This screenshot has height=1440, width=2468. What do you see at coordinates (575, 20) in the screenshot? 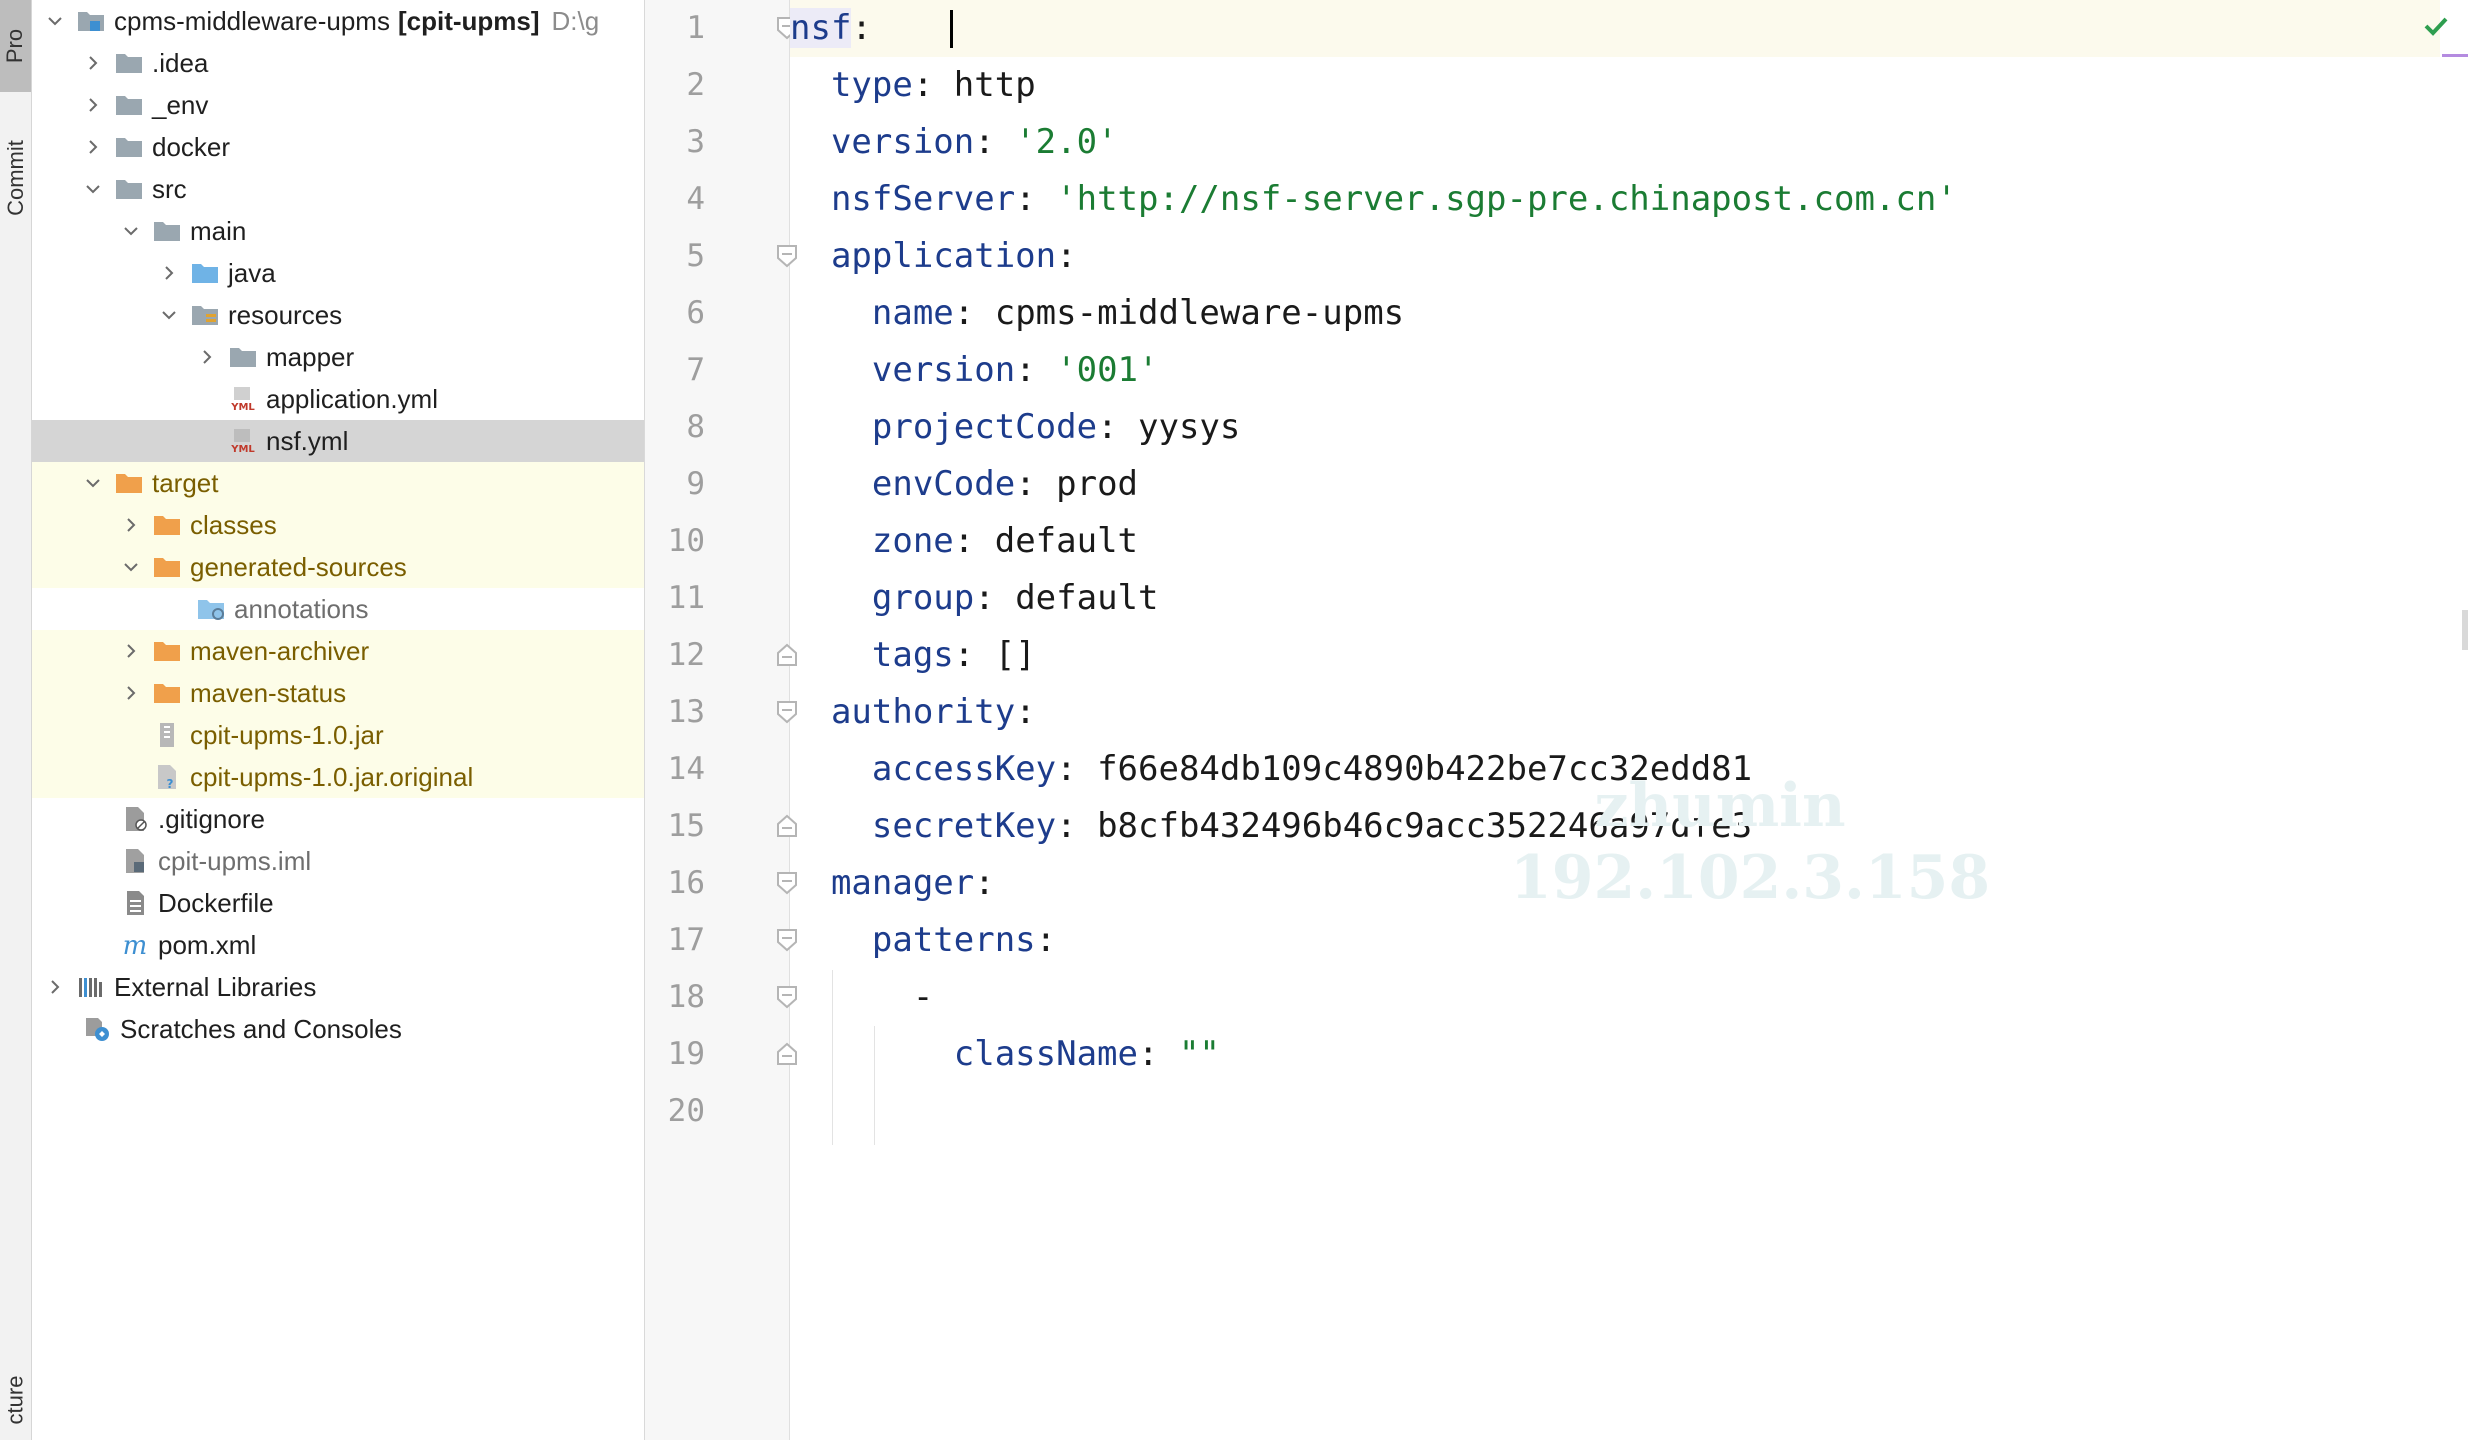
I see `tree-root-path: D:\g` at bounding box center [575, 20].